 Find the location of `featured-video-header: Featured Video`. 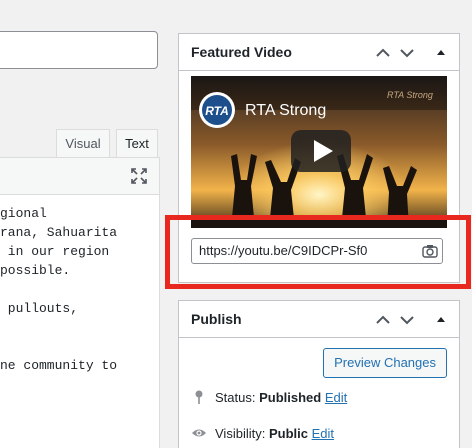

featured-video-header: Featured Video is located at coordinates (319, 52).